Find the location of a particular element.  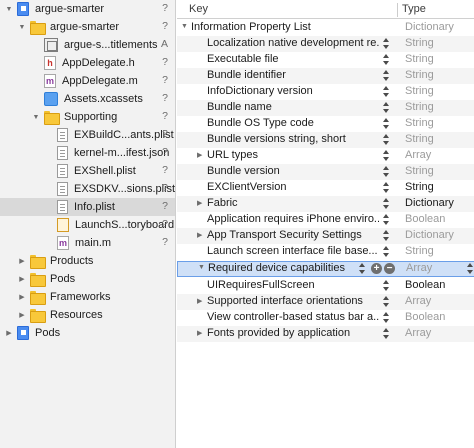

nav-item-exbuildconstants: EXBuildC...ants.plist ? is located at coordinates (87, 135).